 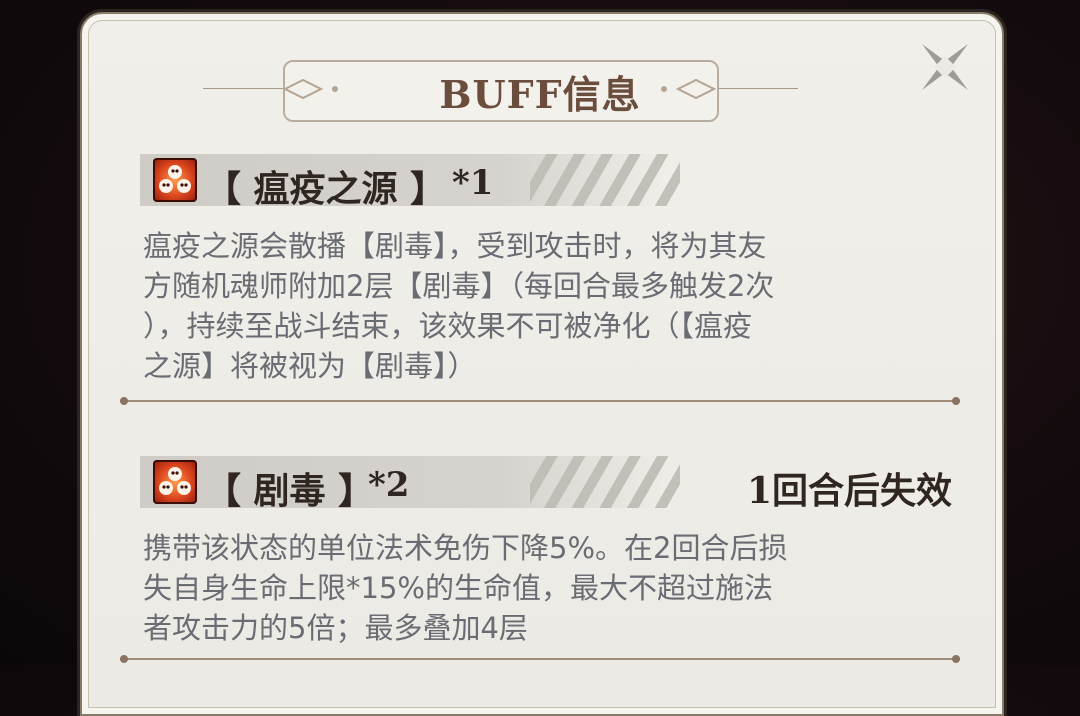 What do you see at coordinates (448, 326) in the screenshot?
I see `description-line: ），持续至战斗结束，该效果不可被净化（【瘟疫` at bounding box center [448, 326].